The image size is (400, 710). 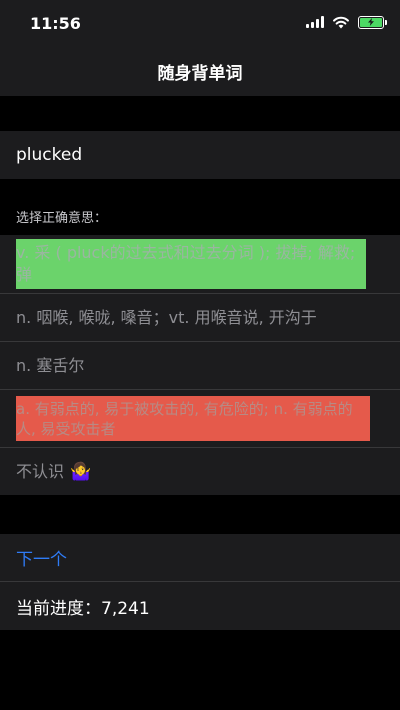 I want to click on answer-option: n. 咽喉, 喉咙, 嗓音；vt. 用喉音说, 开沟于, so click(x=200, y=318).